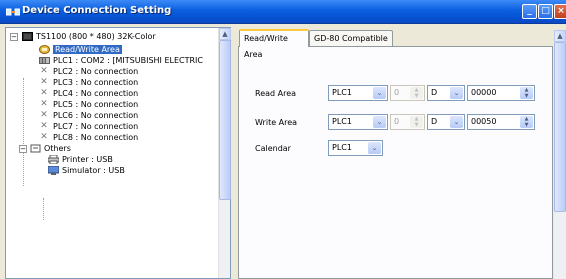 The height and width of the screenshot is (279, 566). Describe the element at coordinates (283, 12) in the screenshot. I see `title-bar: Device Connection Setting _ □ ×` at that location.